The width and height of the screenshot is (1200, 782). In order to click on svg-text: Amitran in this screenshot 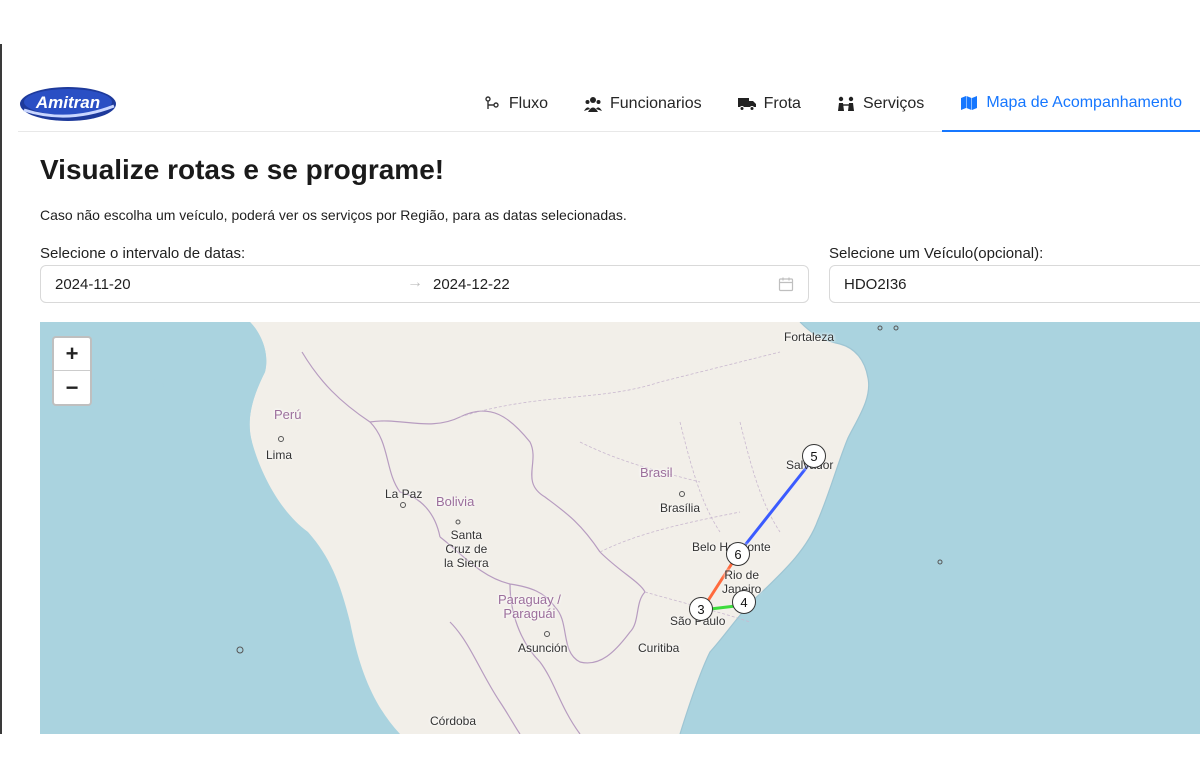, I will do `click(67, 102)`.